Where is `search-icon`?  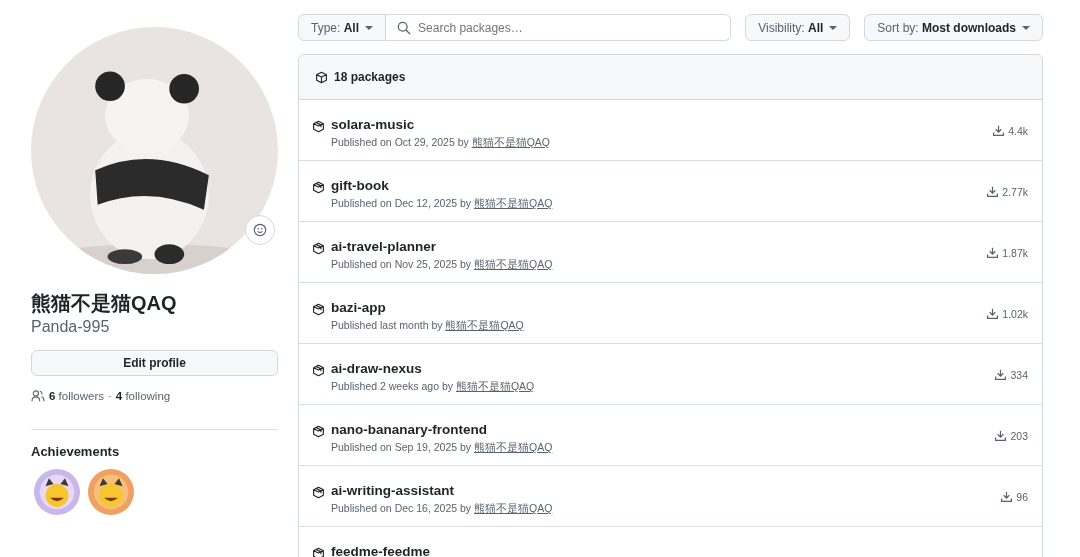
search-icon is located at coordinates (404, 28).